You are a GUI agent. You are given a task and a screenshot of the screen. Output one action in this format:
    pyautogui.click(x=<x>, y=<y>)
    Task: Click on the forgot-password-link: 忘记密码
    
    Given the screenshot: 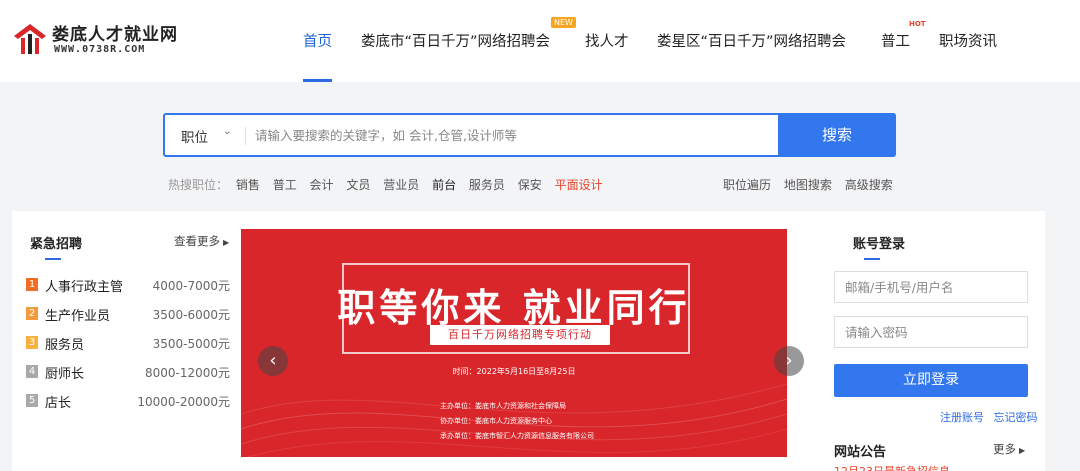 What is the action you would take?
    pyautogui.click(x=1016, y=417)
    